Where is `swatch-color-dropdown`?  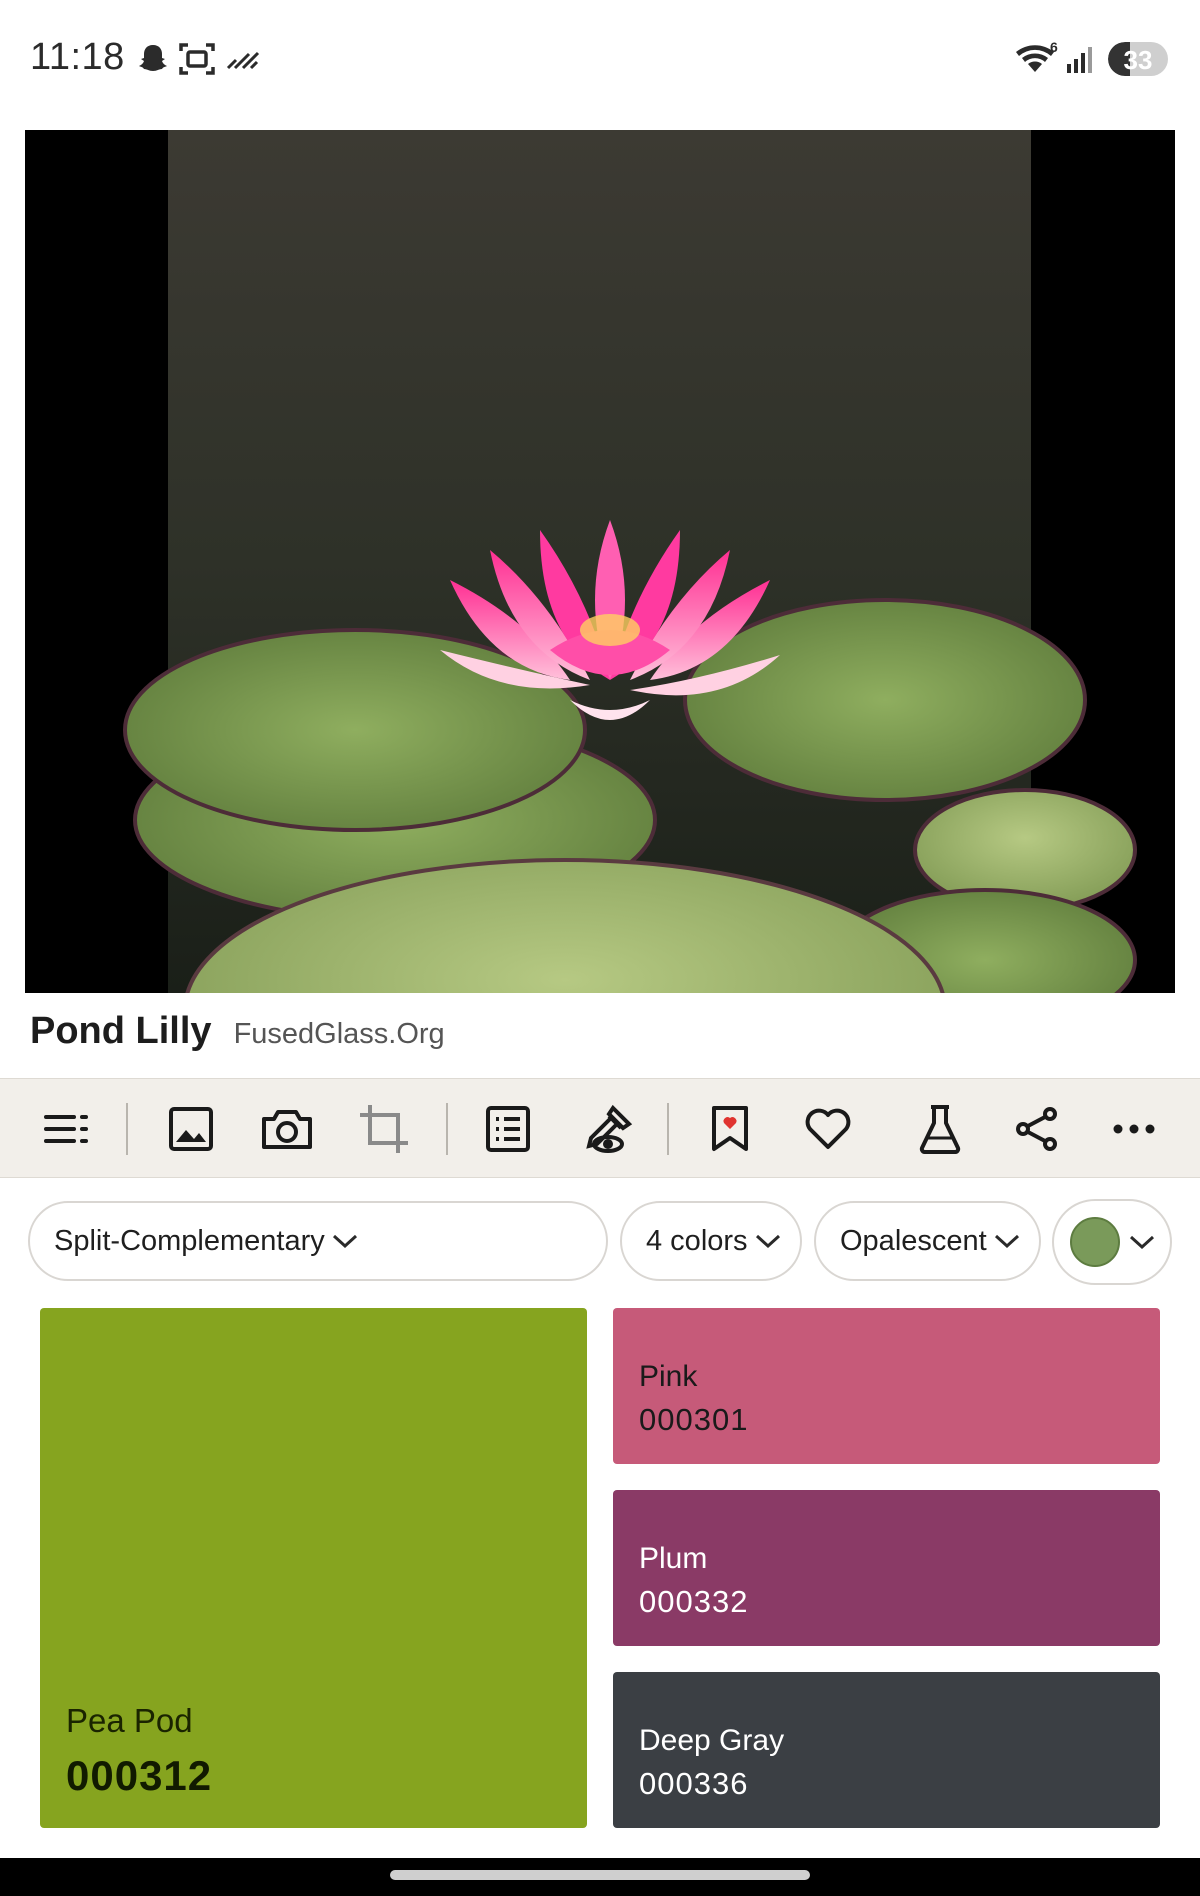 swatch-color-dropdown is located at coordinates (1112, 1242).